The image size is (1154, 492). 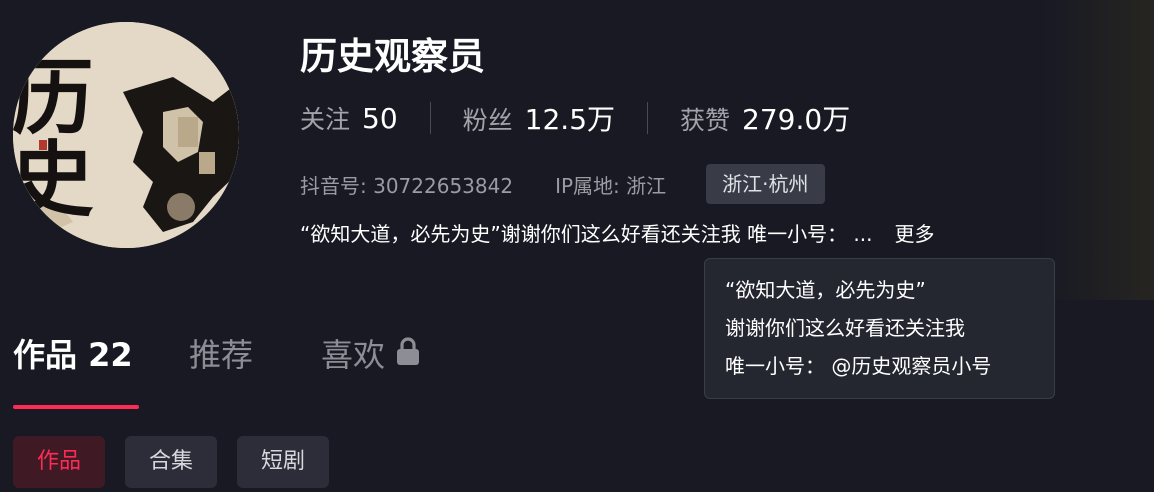 What do you see at coordinates (611, 185) in the screenshot?
I see `ip-location: IP属地: 浙江` at bounding box center [611, 185].